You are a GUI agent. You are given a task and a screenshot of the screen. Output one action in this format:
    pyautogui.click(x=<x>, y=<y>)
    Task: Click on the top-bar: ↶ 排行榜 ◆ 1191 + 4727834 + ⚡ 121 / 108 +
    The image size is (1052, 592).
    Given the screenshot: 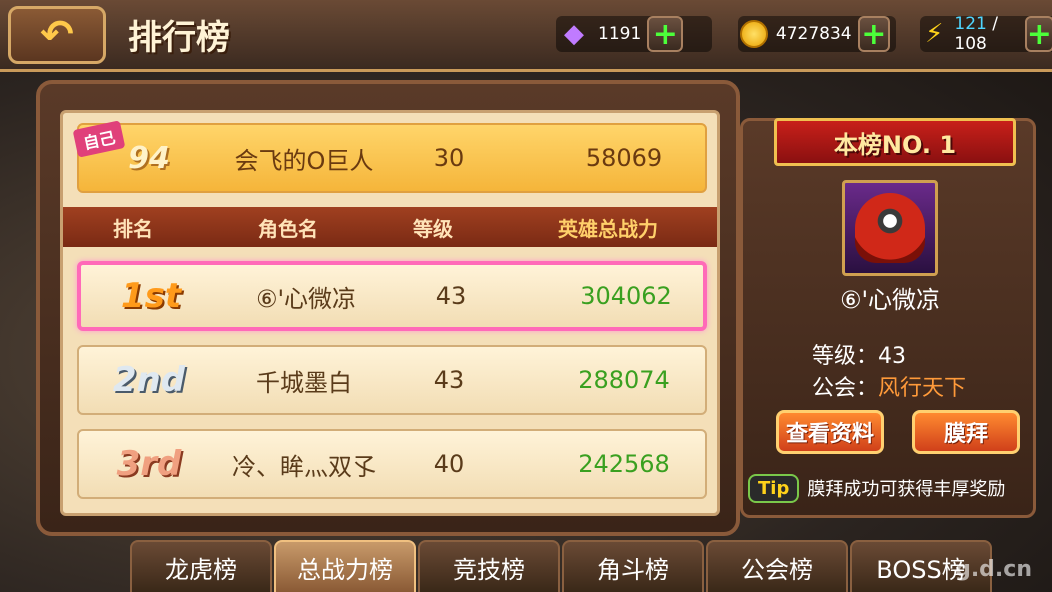 What is the action you would take?
    pyautogui.click(x=526, y=36)
    